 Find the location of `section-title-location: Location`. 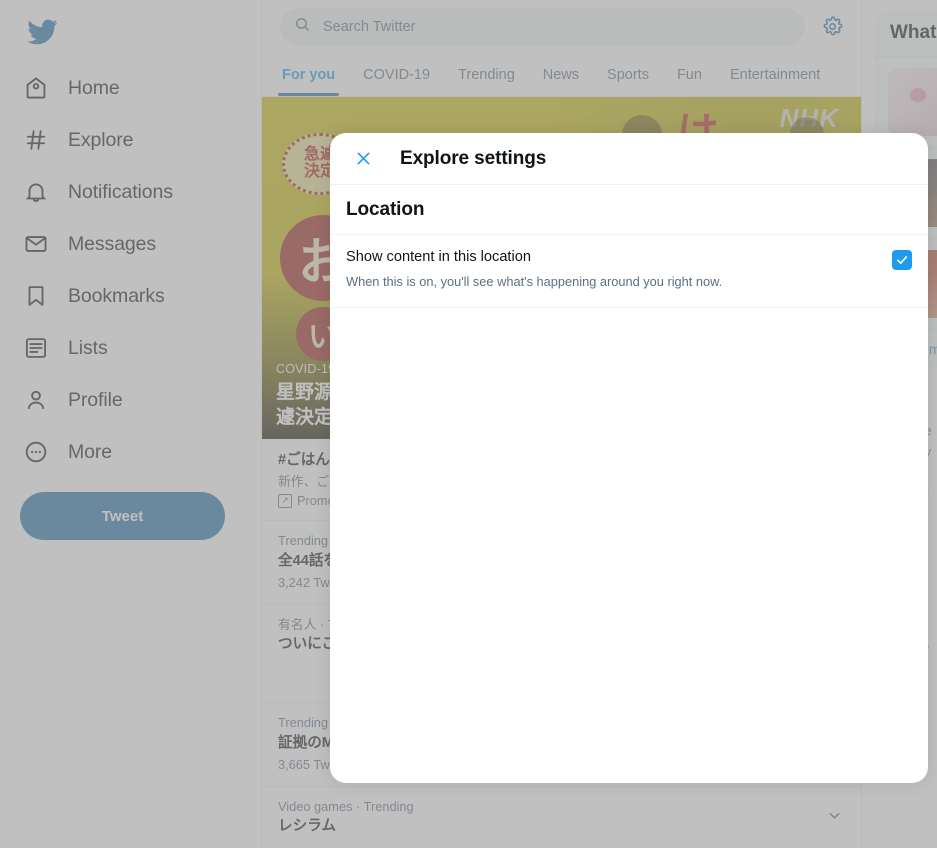

section-title-location: Location is located at coordinates (629, 210).